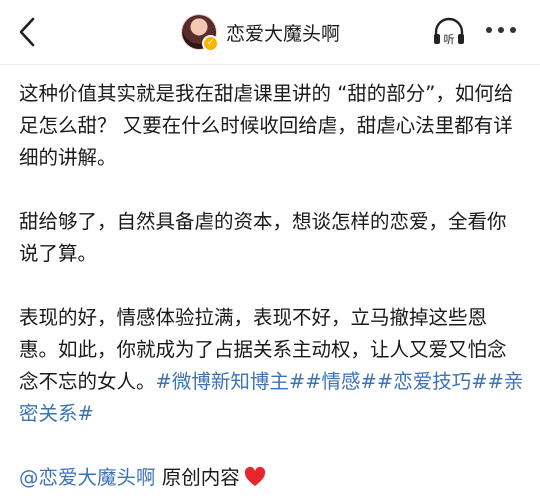 This screenshot has width=540, height=498. Describe the element at coordinates (254, 476) in the screenshot. I see `heart-icon` at that location.